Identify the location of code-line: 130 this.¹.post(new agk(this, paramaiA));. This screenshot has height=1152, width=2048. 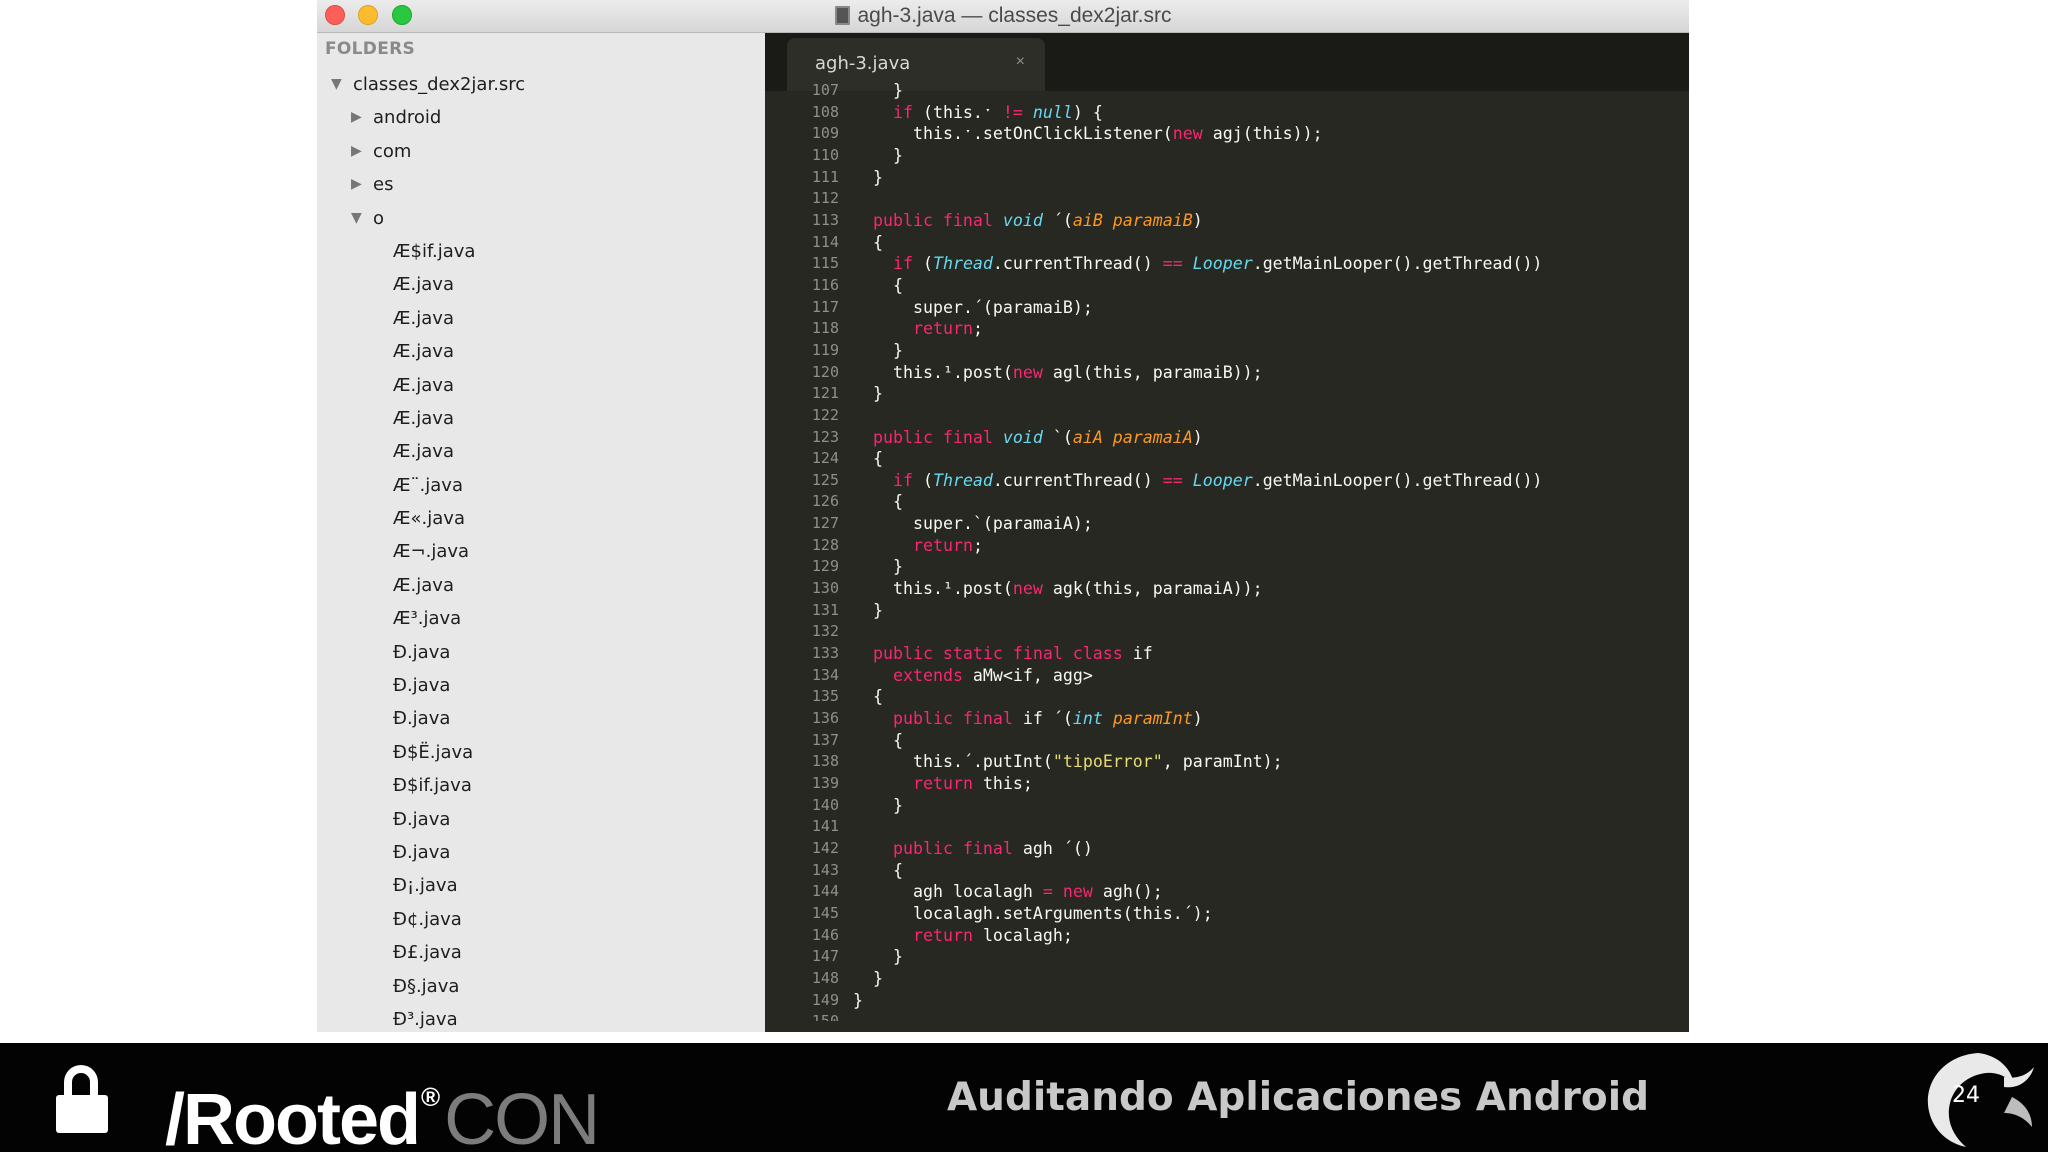
(1227, 589).